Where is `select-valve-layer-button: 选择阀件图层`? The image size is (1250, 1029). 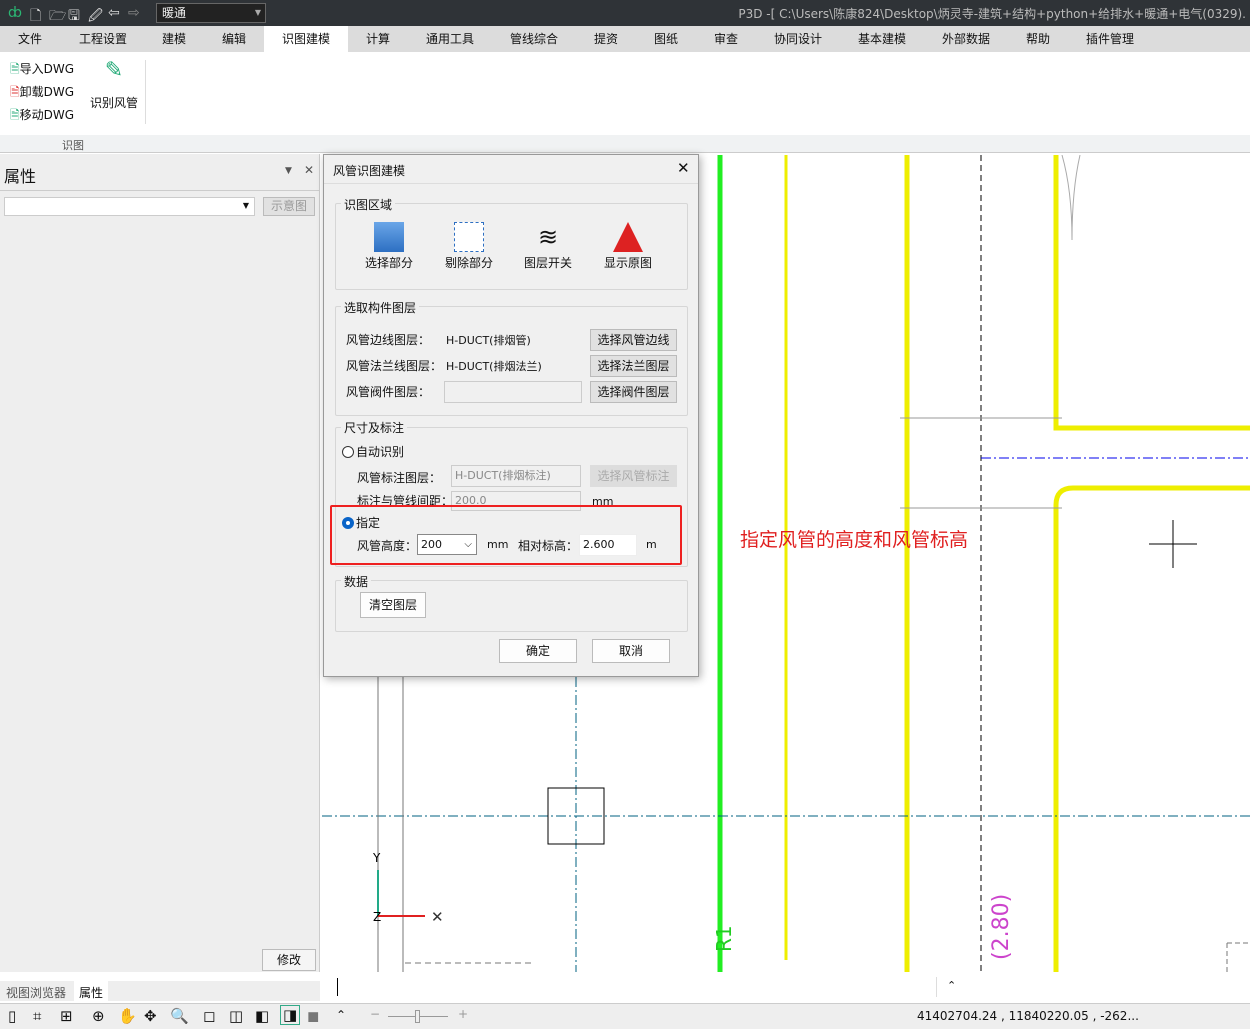
select-valve-layer-button: 选择阀件图层 is located at coordinates (633, 392).